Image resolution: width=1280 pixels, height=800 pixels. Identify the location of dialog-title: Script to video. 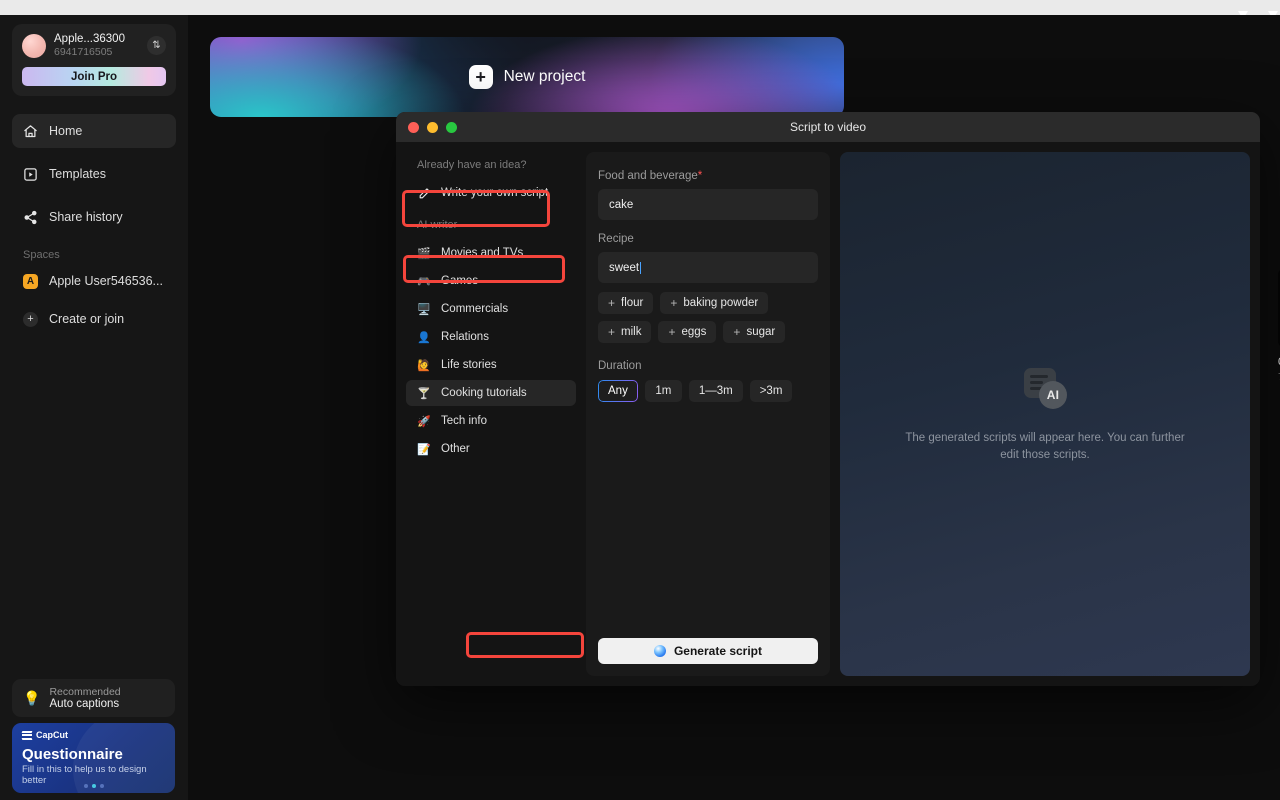
(828, 127).